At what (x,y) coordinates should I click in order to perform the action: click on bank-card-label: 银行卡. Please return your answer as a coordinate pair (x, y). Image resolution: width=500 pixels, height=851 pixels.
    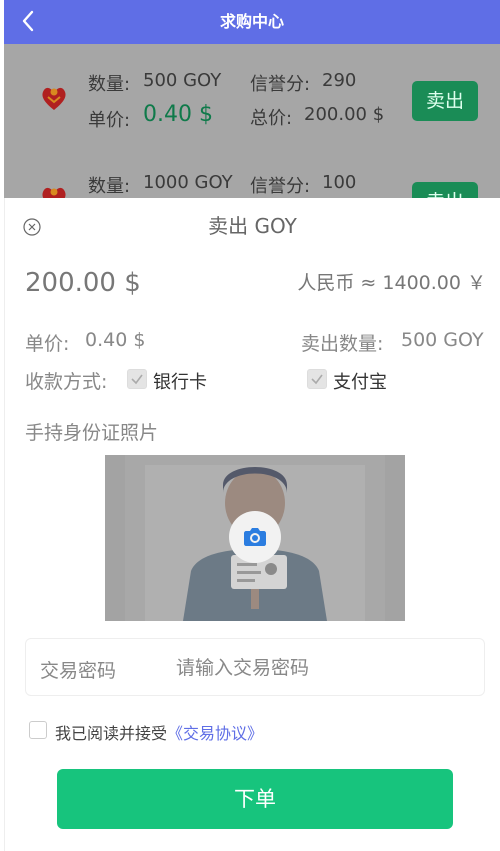
    Looking at the image, I should click on (180, 382).